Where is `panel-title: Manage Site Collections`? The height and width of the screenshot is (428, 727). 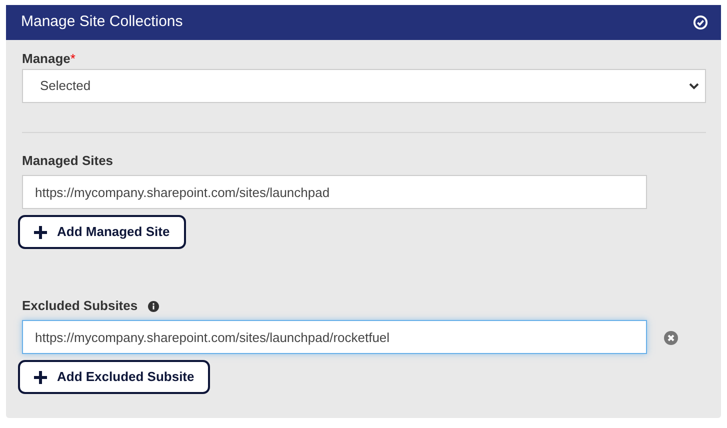
panel-title: Manage Site Collections is located at coordinates (102, 22).